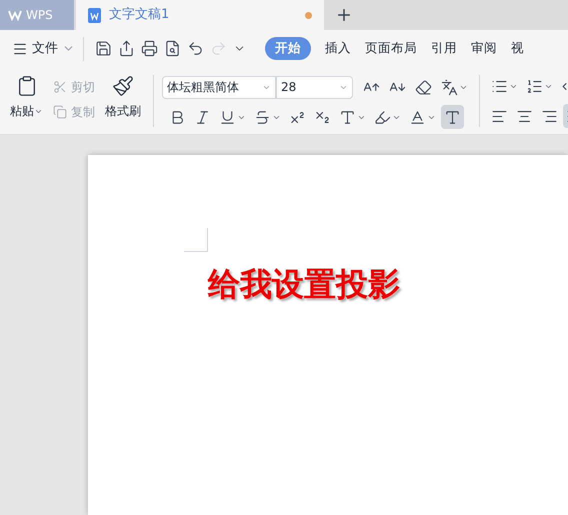 The height and width of the screenshot is (515, 568). What do you see at coordinates (203, 87) in the screenshot?
I see `font-family-value: 体坛粗黑简体` at bounding box center [203, 87].